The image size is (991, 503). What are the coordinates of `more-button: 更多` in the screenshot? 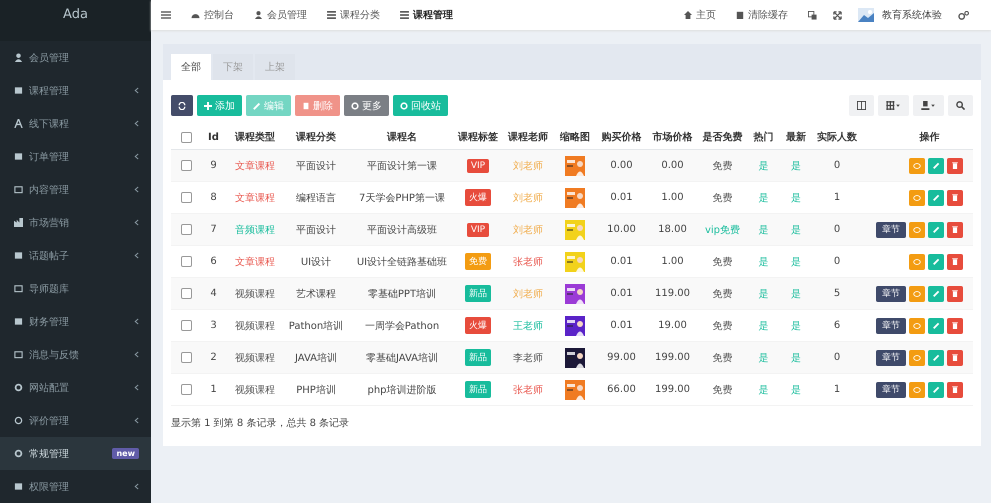 It's located at (366, 105).